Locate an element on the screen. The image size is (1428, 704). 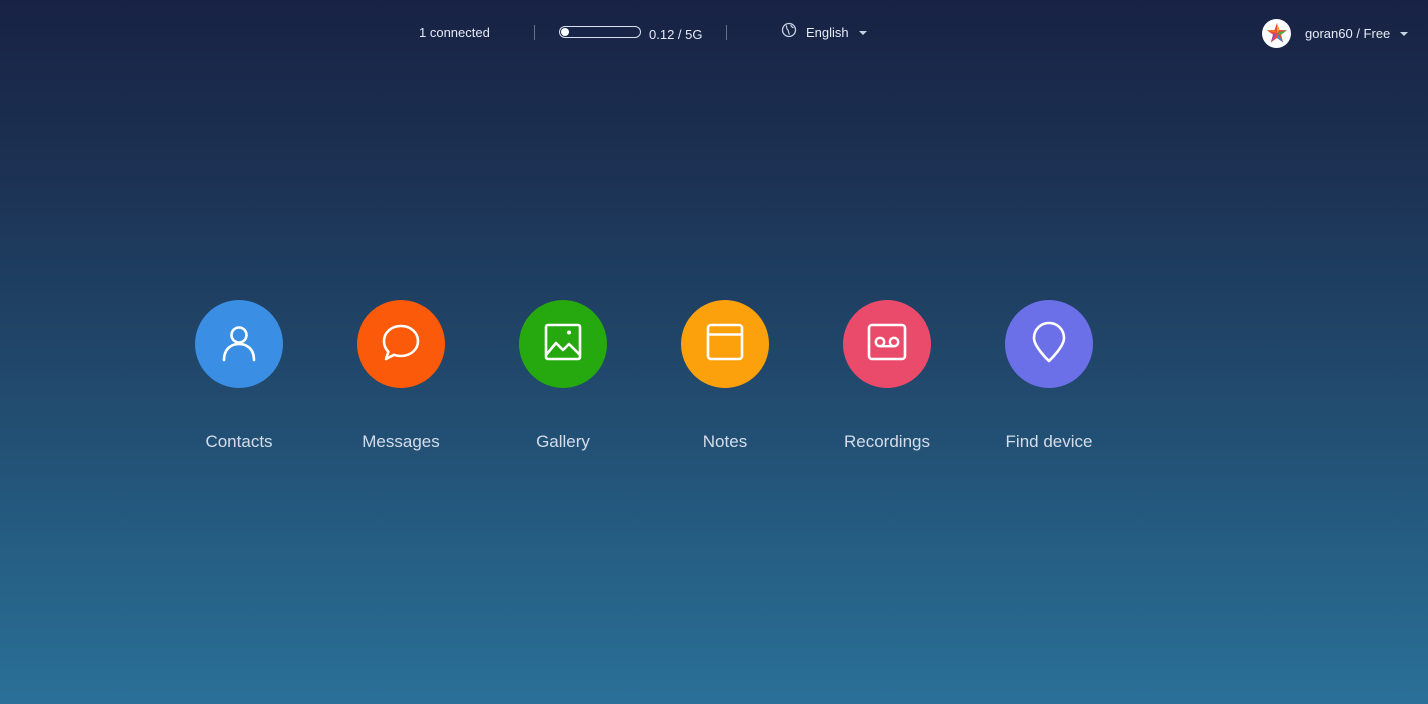
app-label: Notes is located at coordinates (725, 441).